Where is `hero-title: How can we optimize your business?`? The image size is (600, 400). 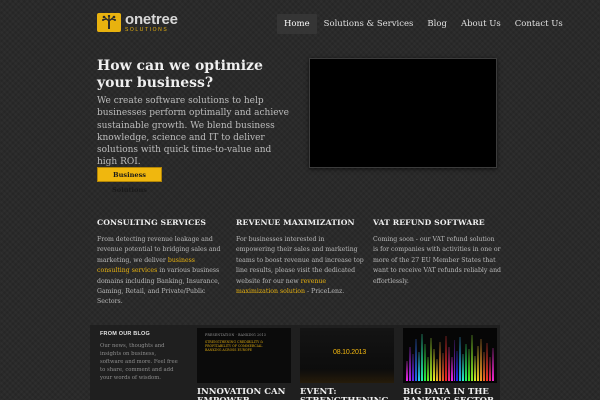
hero-title: How can we optimize your business? is located at coordinates (180, 74).